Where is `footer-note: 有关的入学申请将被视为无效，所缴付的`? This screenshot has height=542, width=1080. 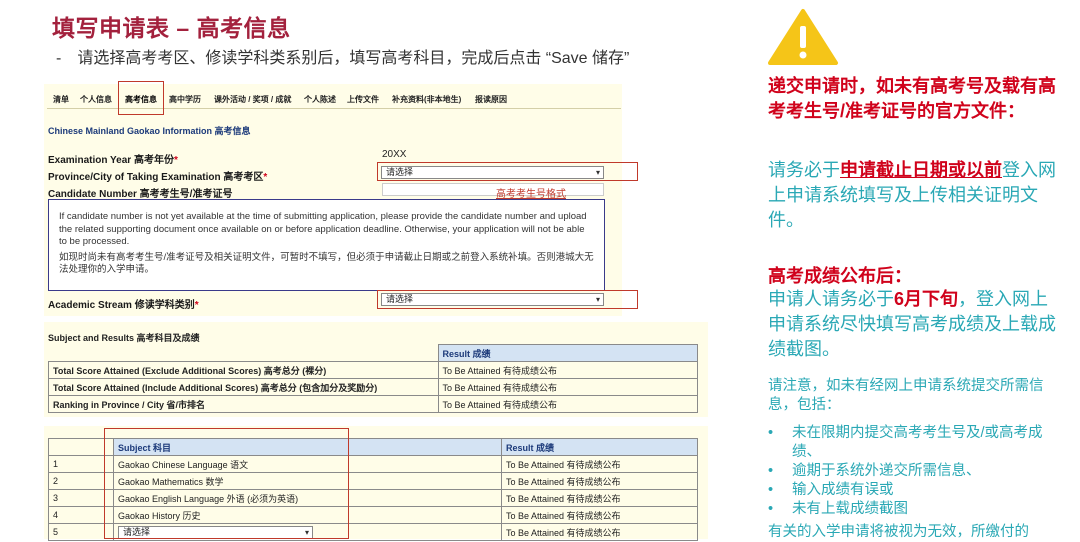
footer-note: 有关的入学申请将被视为无效，所缴付的 is located at coordinates (898, 532).